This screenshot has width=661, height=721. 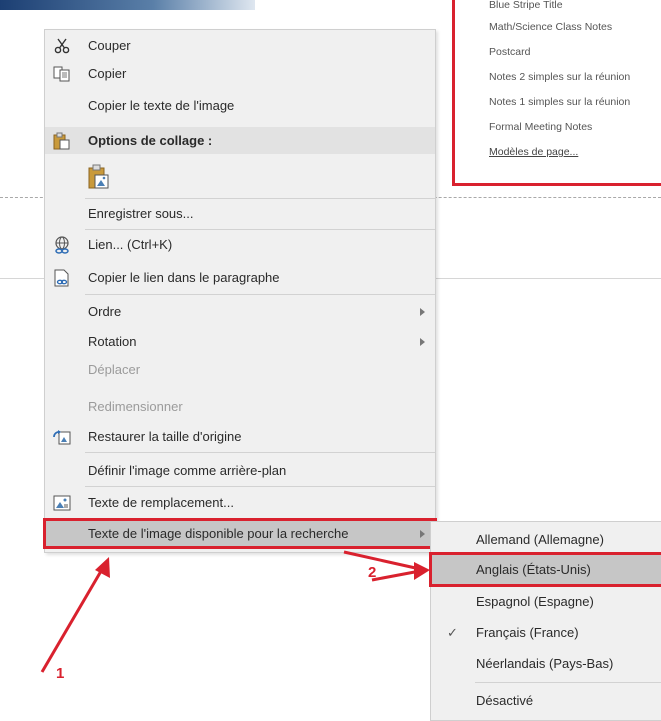 What do you see at coordinates (62, 74) in the screenshot?
I see `copy-icon` at bounding box center [62, 74].